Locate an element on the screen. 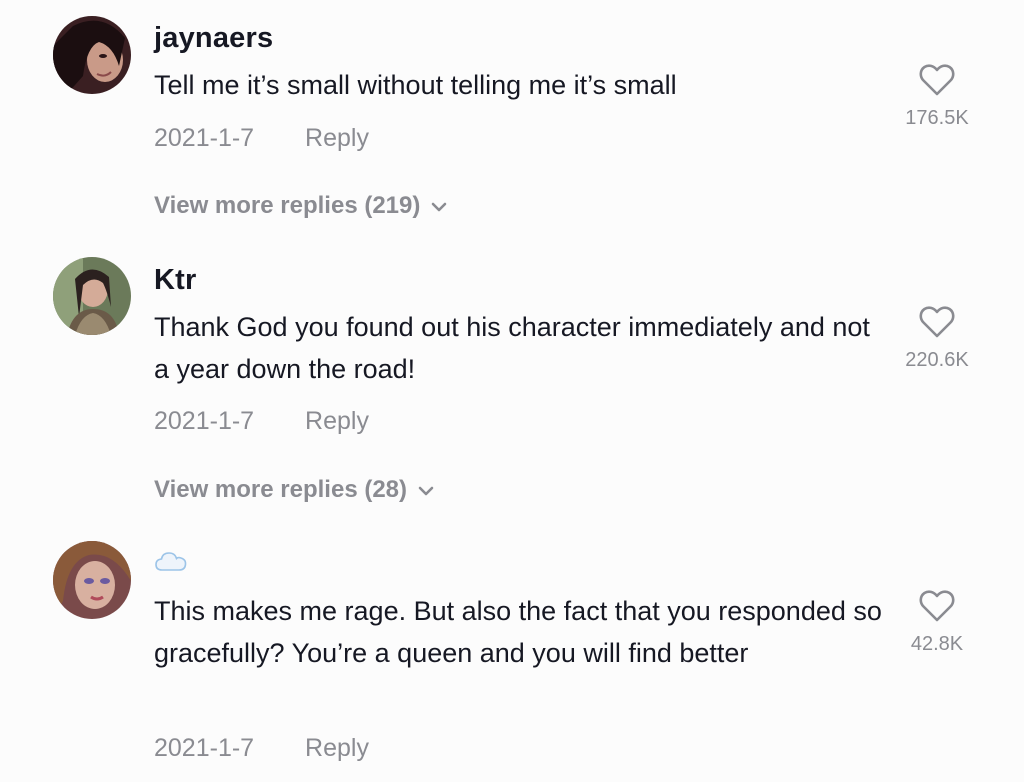 The image size is (1024, 782). like-count: 220.6K is located at coordinates (937, 360).